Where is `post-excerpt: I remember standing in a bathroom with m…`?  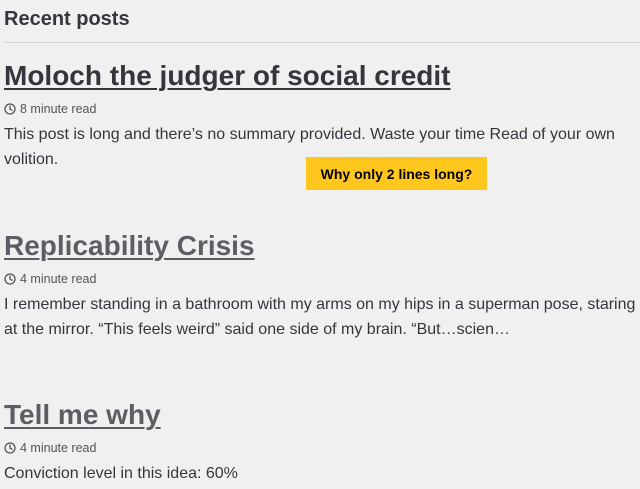 post-excerpt: I remember standing in a bathroom with m… is located at coordinates (320, 317).